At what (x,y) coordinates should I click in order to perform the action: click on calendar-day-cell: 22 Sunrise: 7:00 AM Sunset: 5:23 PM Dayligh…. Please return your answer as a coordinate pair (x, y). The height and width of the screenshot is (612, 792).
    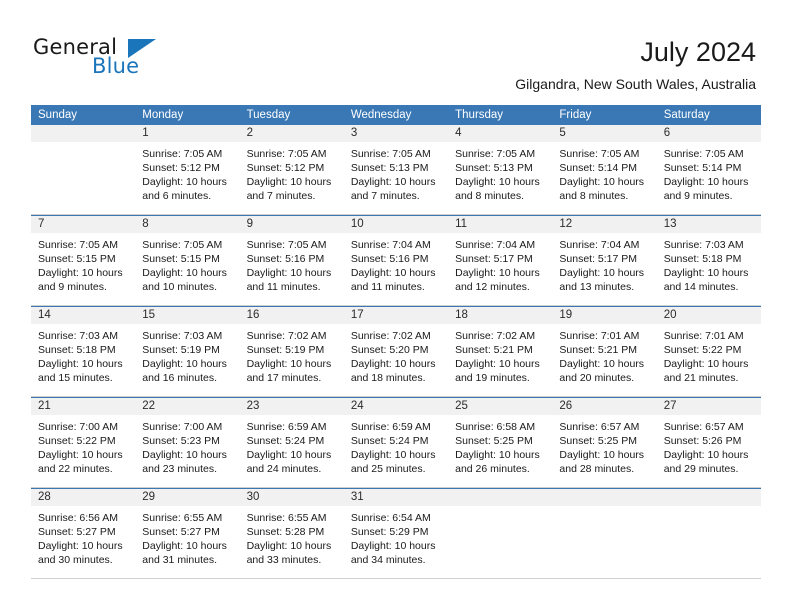
    Looking at the image, I should click on (187, 442).